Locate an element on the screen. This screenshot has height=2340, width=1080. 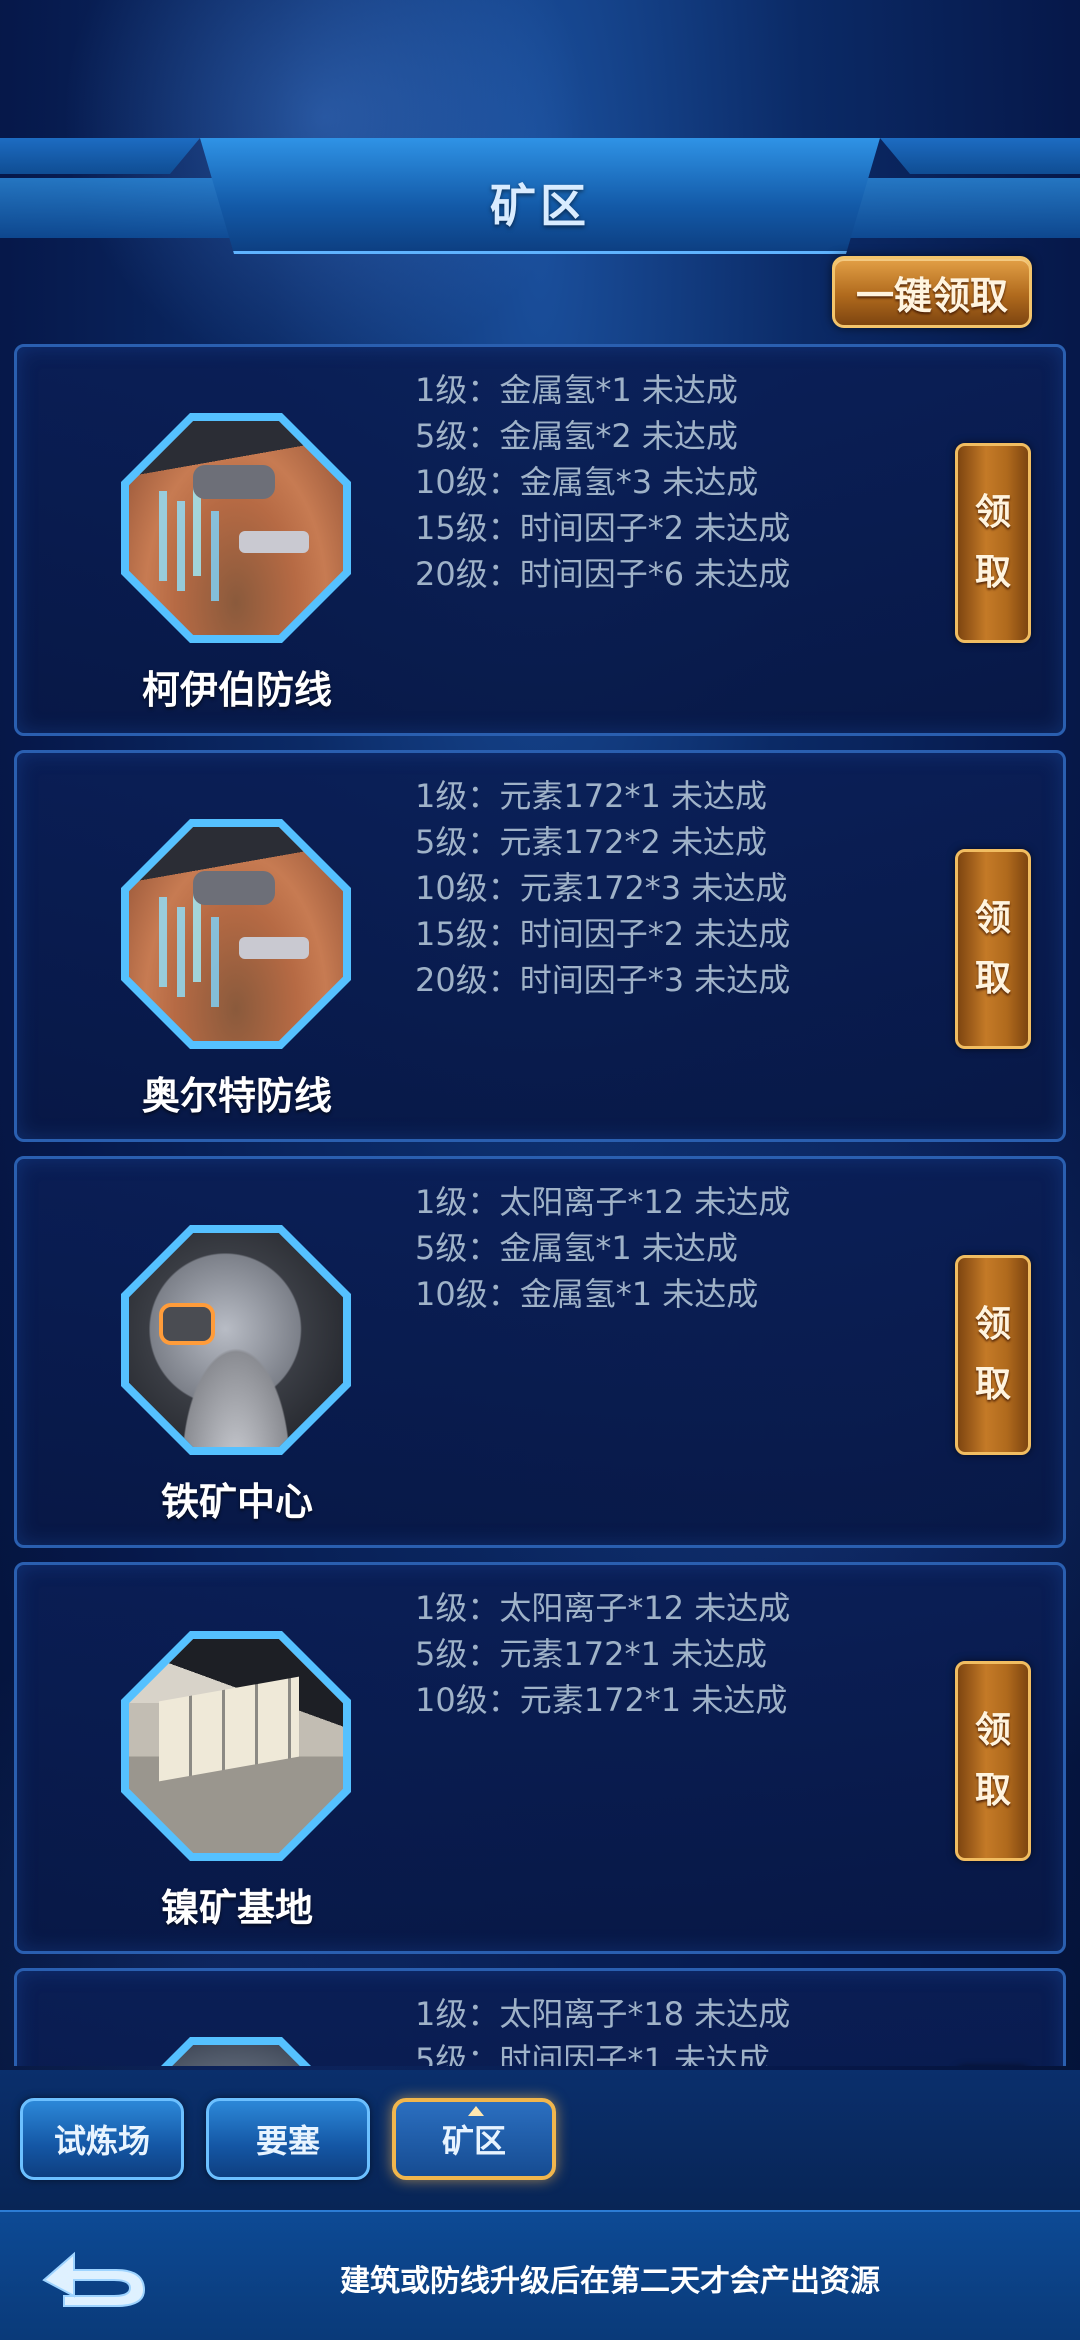
header-wing-left is located at coordinates (100, 156).